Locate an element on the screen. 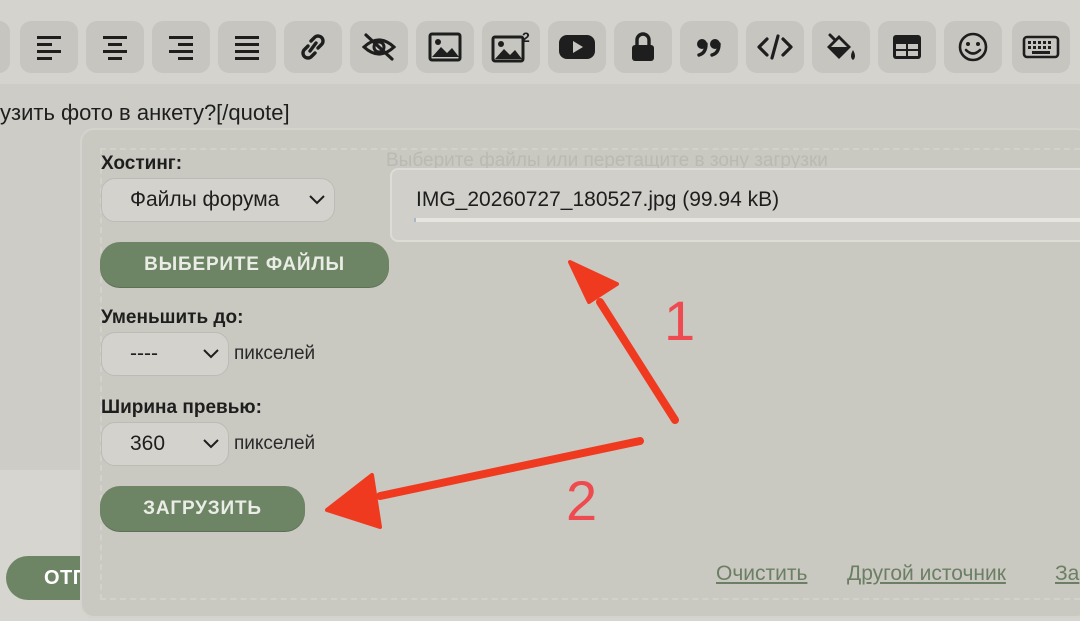 The width and height of the screenshot is (1080, 621). reduce-select-value: ---- is located at coordinates (144, 353).